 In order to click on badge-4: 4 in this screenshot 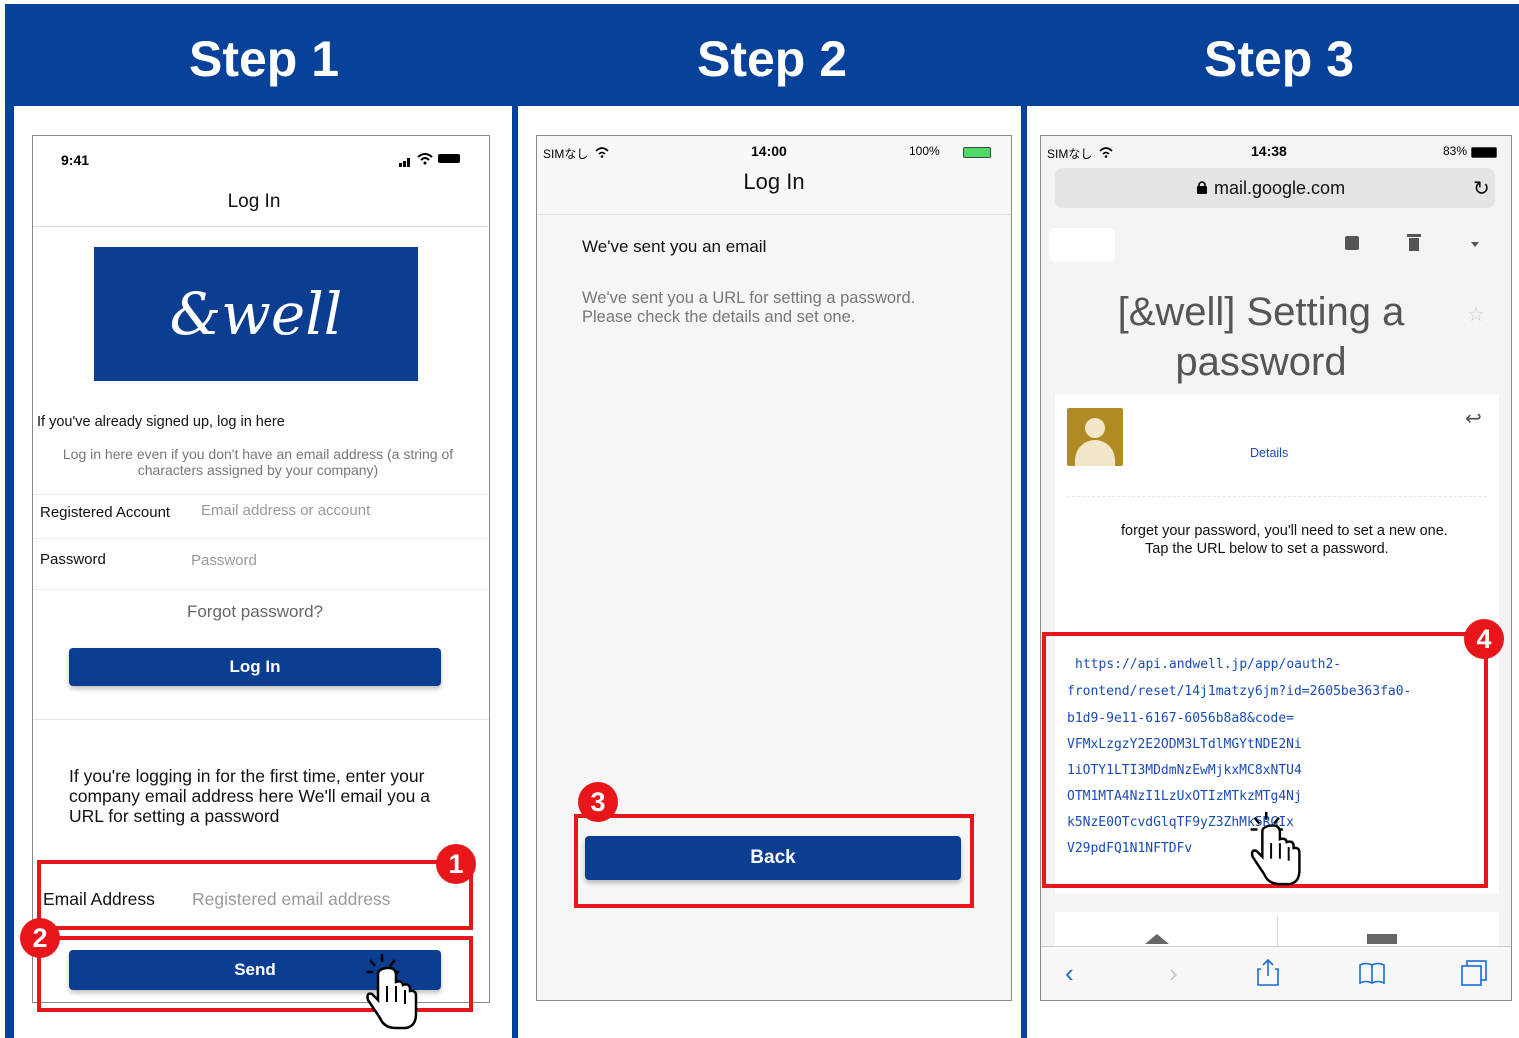, I will do `click(1484, 639)`.